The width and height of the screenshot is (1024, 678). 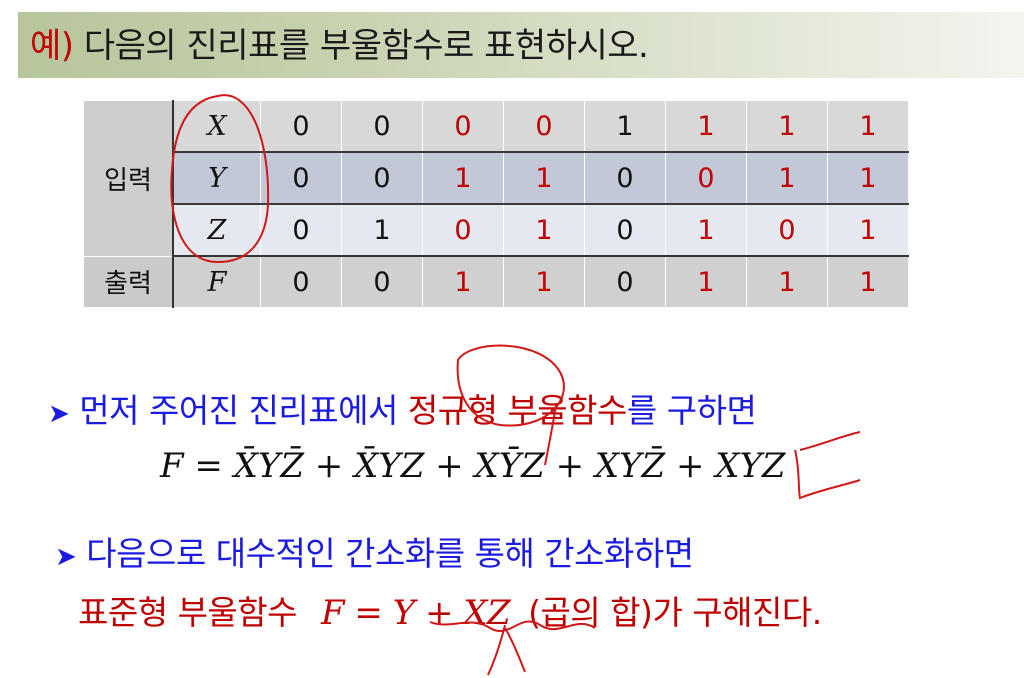 What do you see at coordinates (510, 385) in the screenshot?
I see `ink-circle-jeonggyu` at bounding box center [510, 385].